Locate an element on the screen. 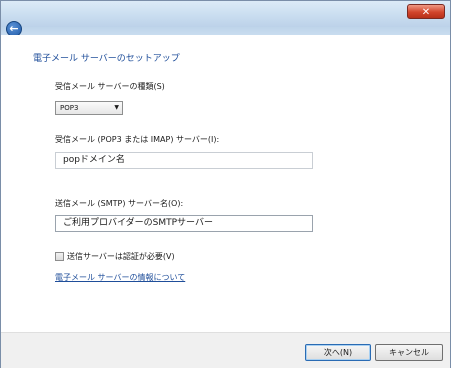 This screenshot has width=451, height=368. close-button: ✕ is located at coordinates (426, 11).